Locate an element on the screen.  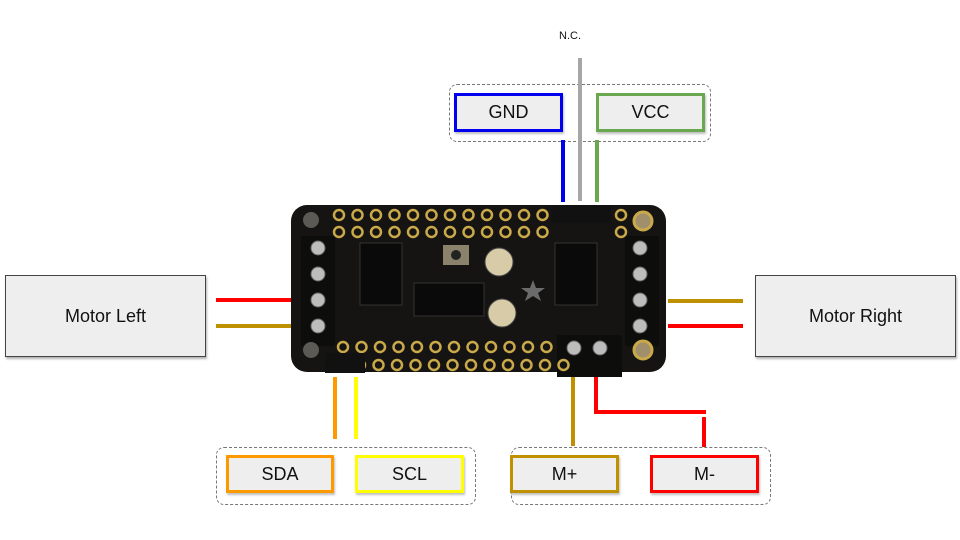
gnd-box: GND is located at coordinates (508, 112).